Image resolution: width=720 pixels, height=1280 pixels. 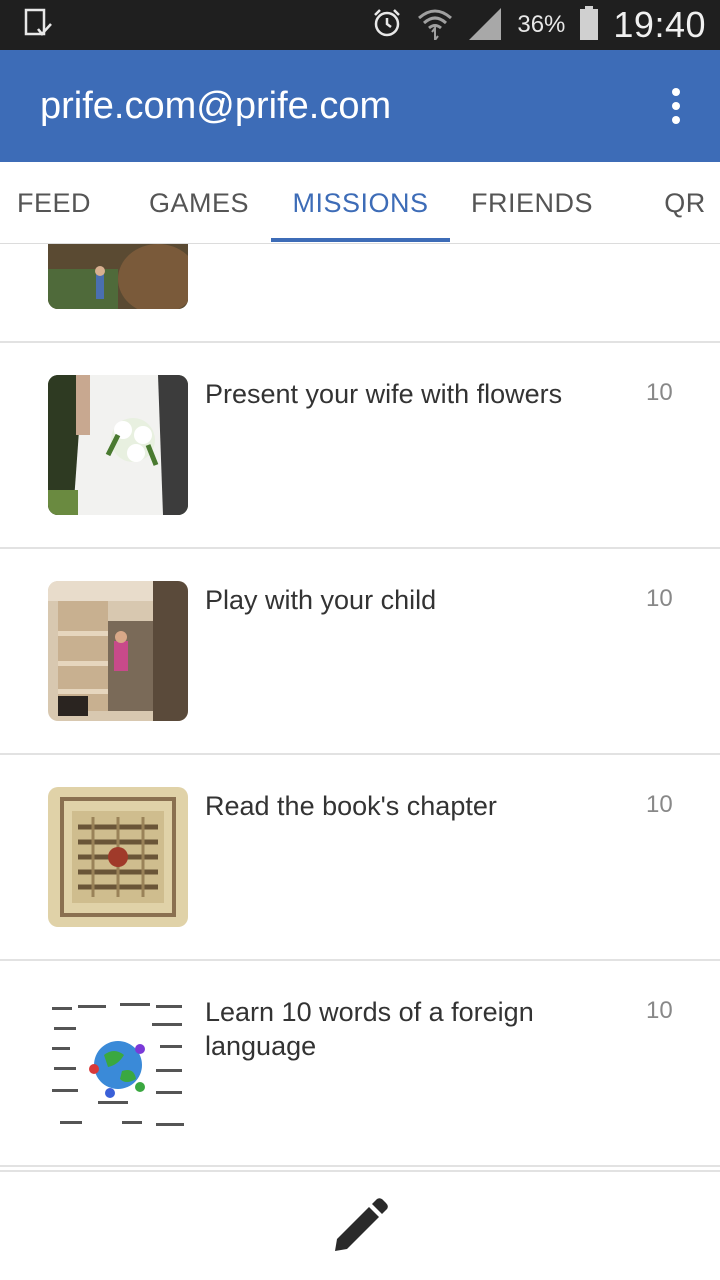 I want to click on mission-image-bouquet, so click(x=118, y=445).